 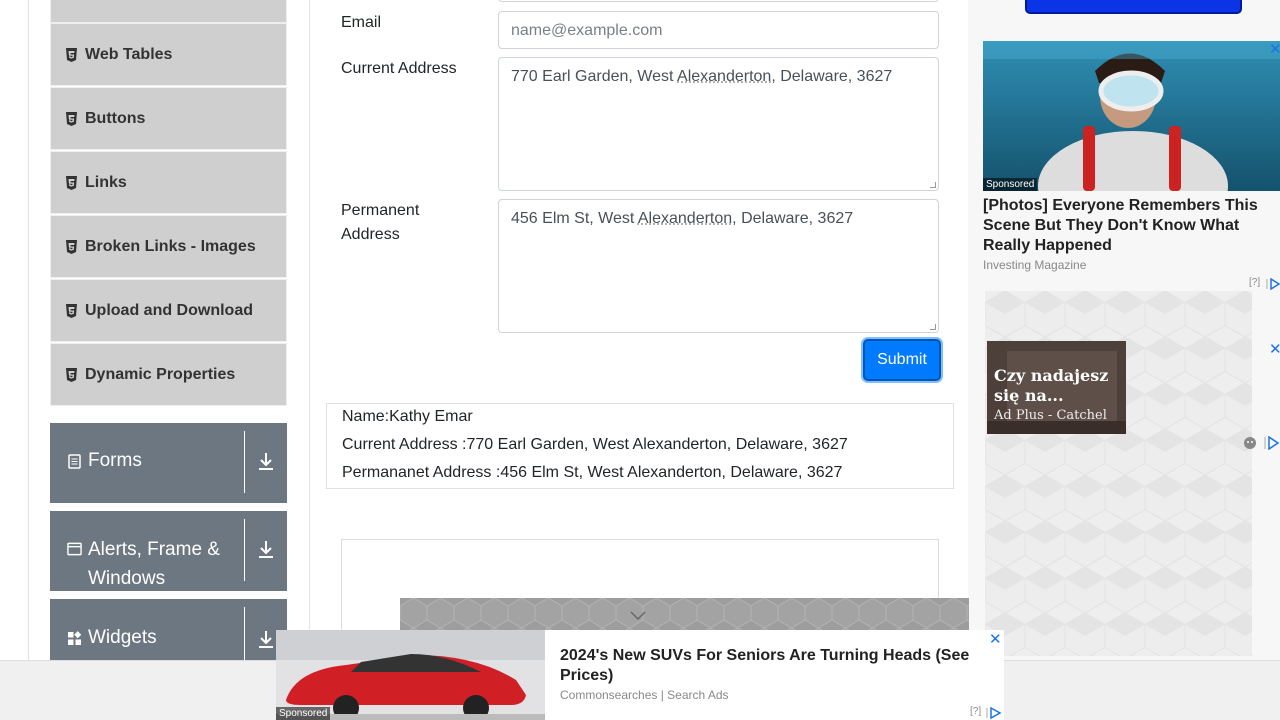 I want to click on sidebar-item-web-tables: Web Tables, so click(x=168, y=54).